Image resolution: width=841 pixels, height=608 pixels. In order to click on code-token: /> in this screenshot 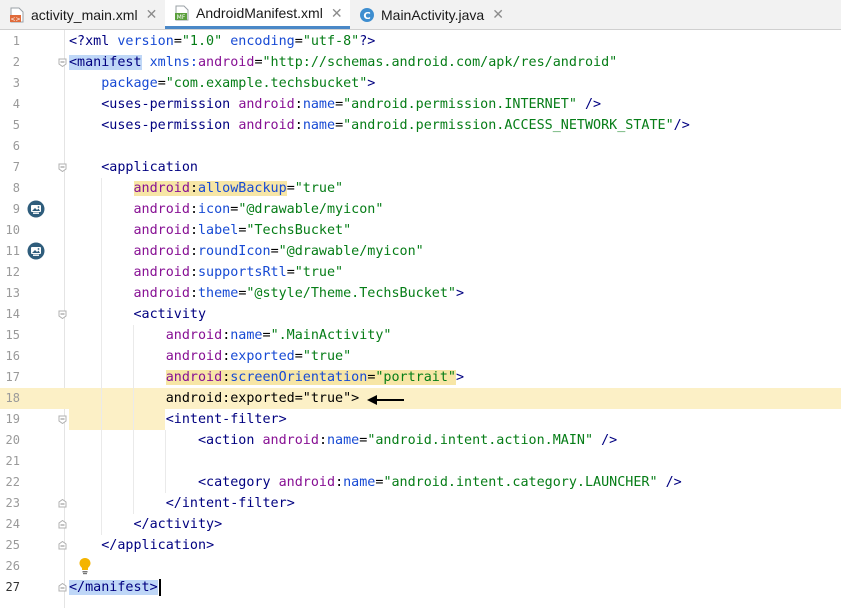, I will do `click(669, 482)`.